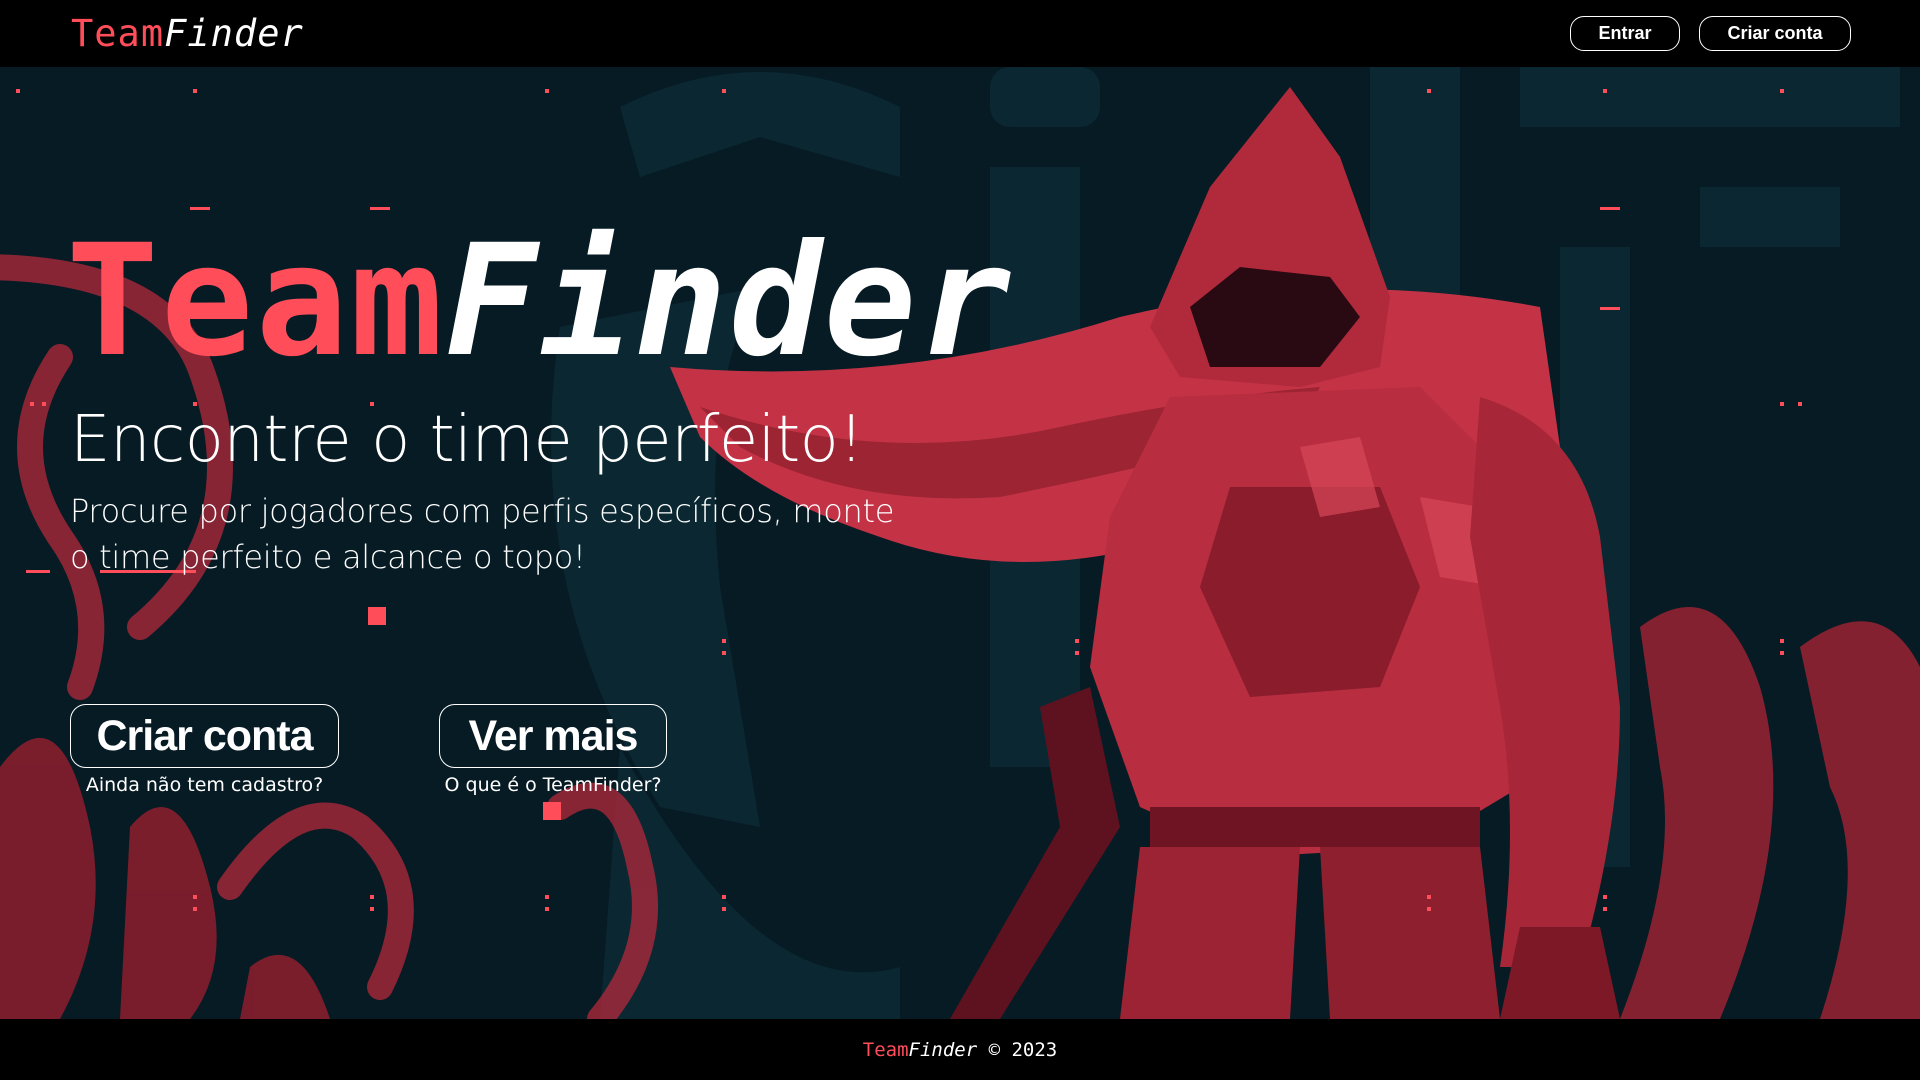  What do you see at coordinates (234, 33) in the screenshot?
I see `logo-finder-text: Finder` at bounding box center [234, 33].